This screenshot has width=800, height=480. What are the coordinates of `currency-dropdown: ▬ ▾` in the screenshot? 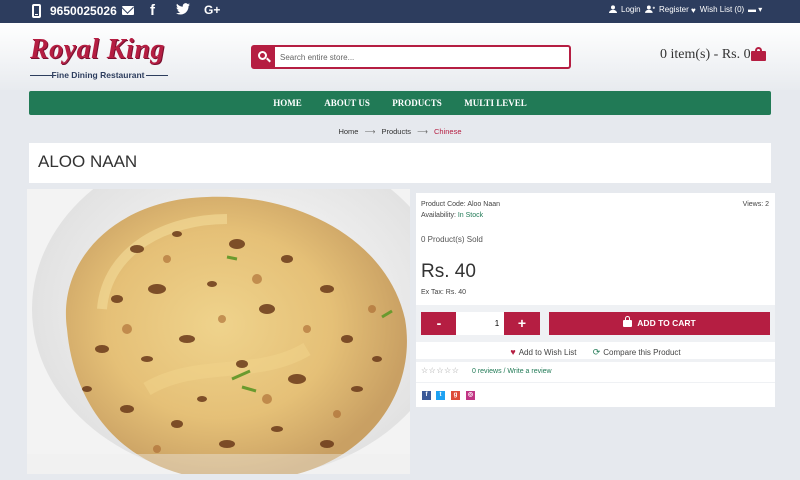 It's located at (755, 9).